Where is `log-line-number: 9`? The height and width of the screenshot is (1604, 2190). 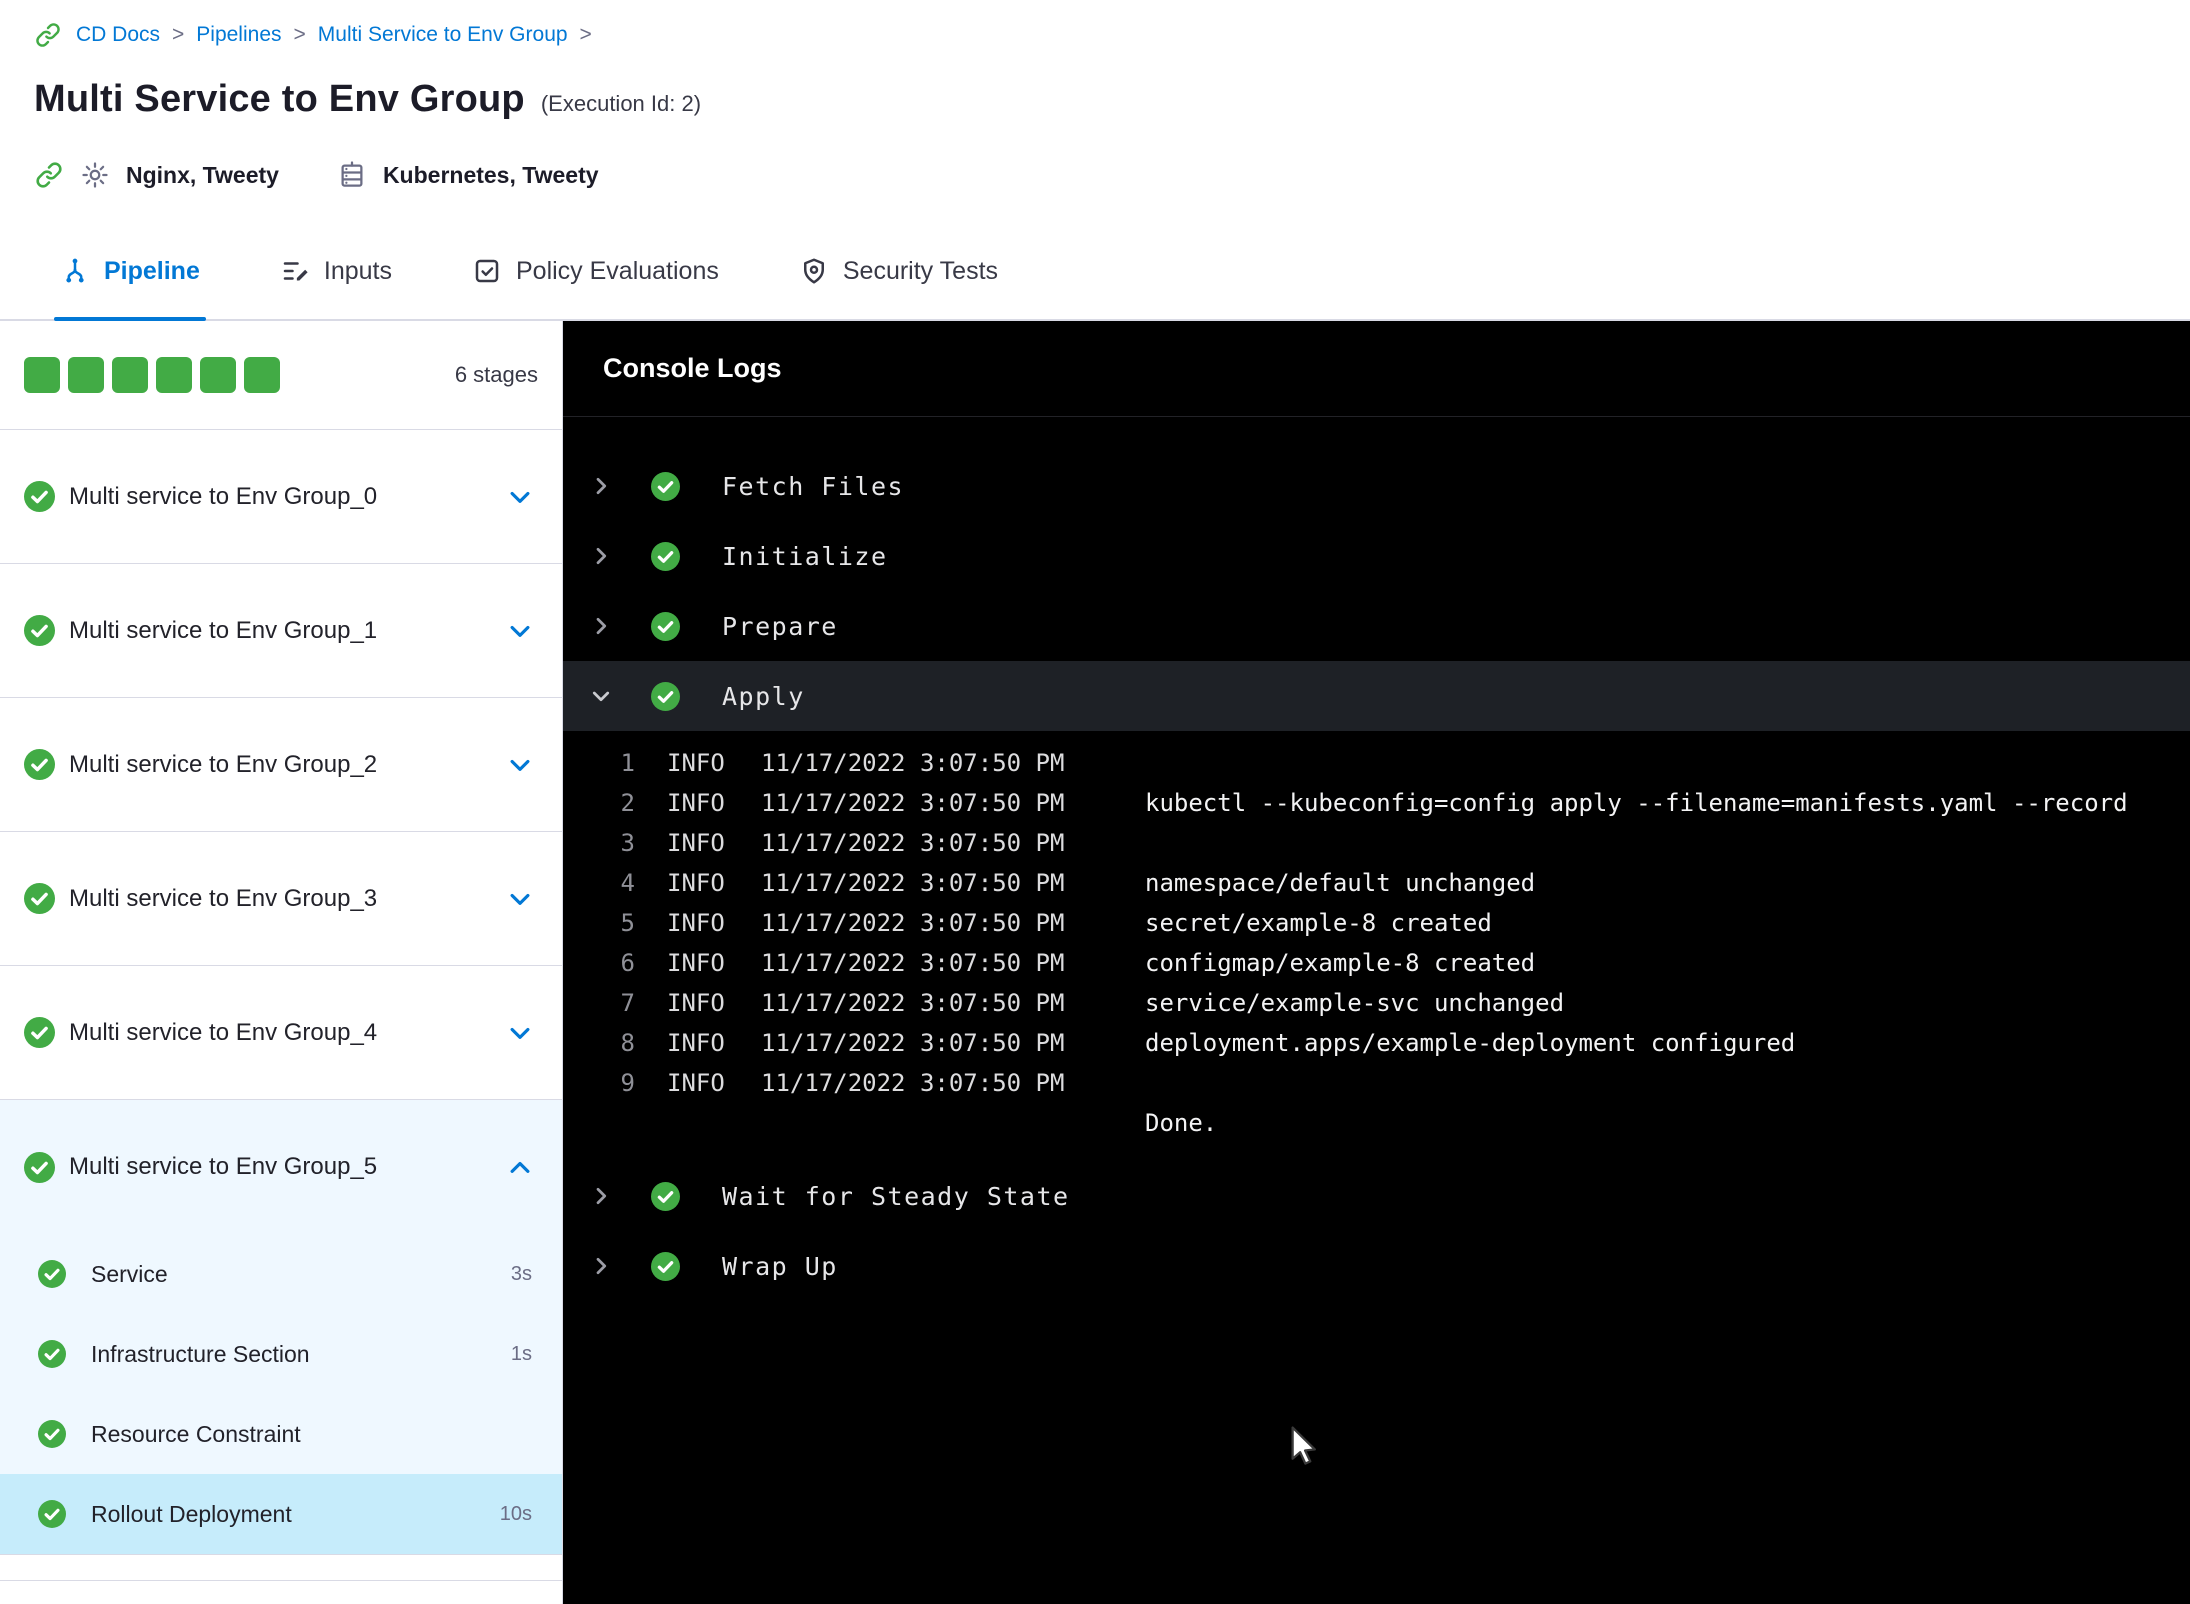 log-line-number: 9 is located at coordinates (627, 1083).